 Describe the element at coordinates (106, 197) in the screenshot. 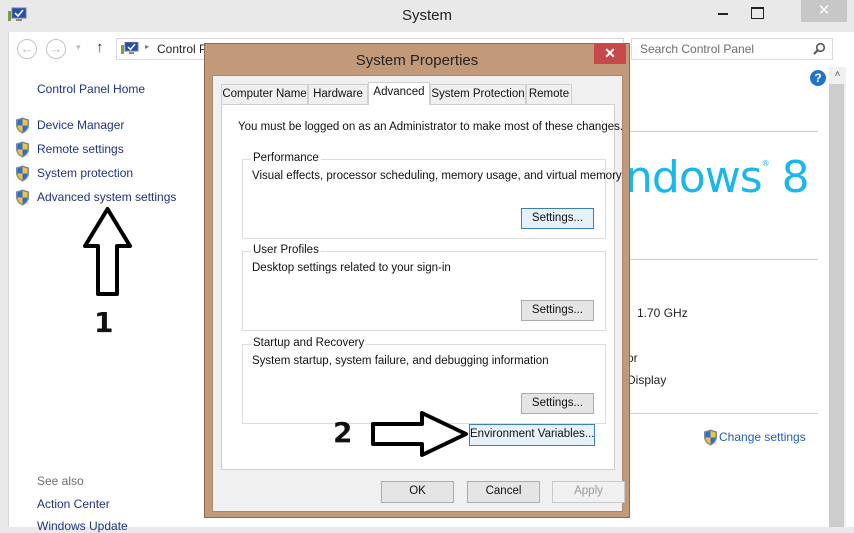

I see `sidebar-item-label: Advanced system settings` at that location.